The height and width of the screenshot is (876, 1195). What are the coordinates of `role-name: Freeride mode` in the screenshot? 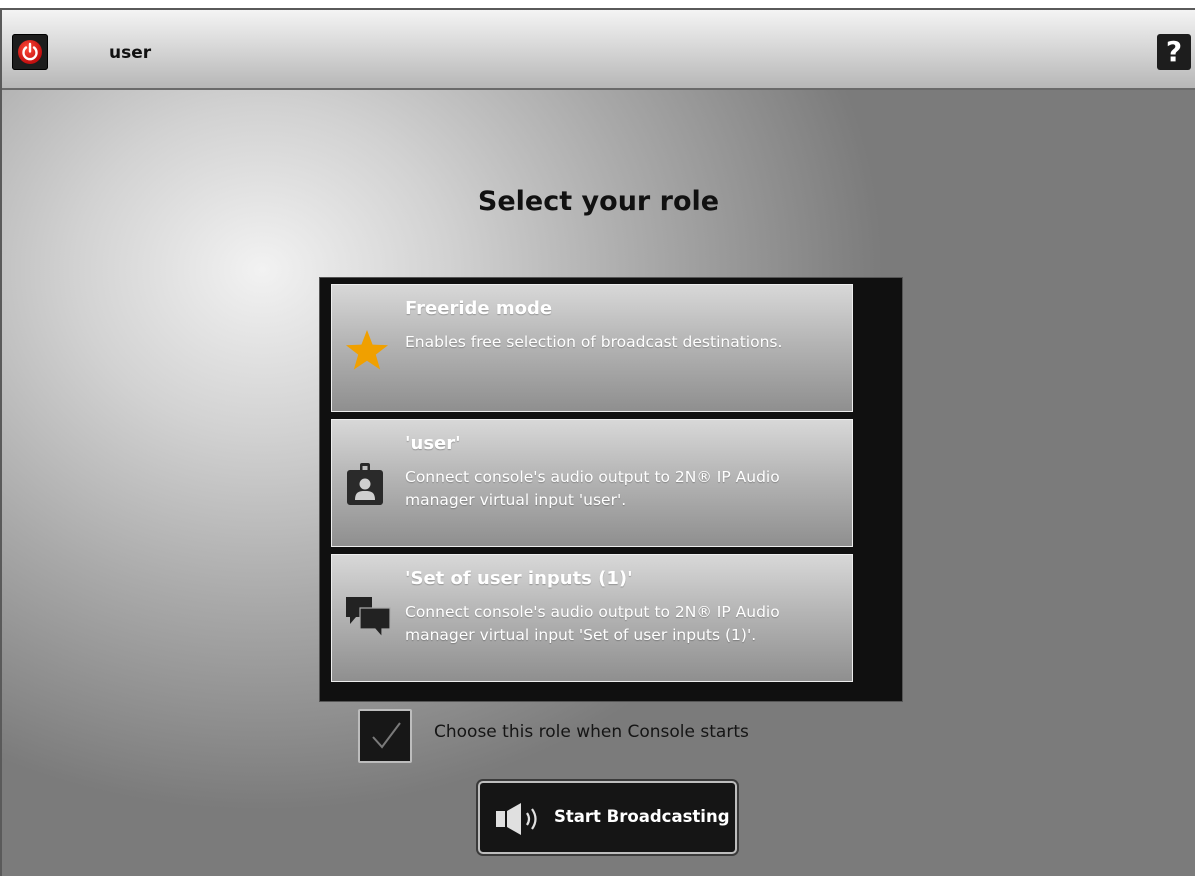 It's located at (479, 308).